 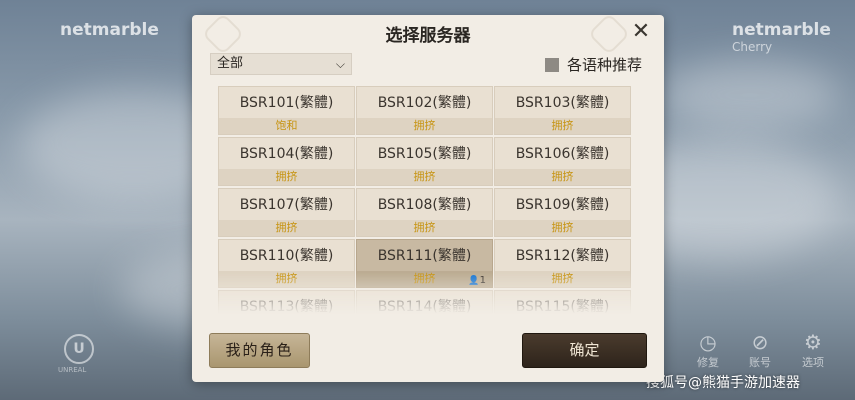 I want to click on server-tile: BSR106(繁體) 拥挤, so click(x=562, y=161).